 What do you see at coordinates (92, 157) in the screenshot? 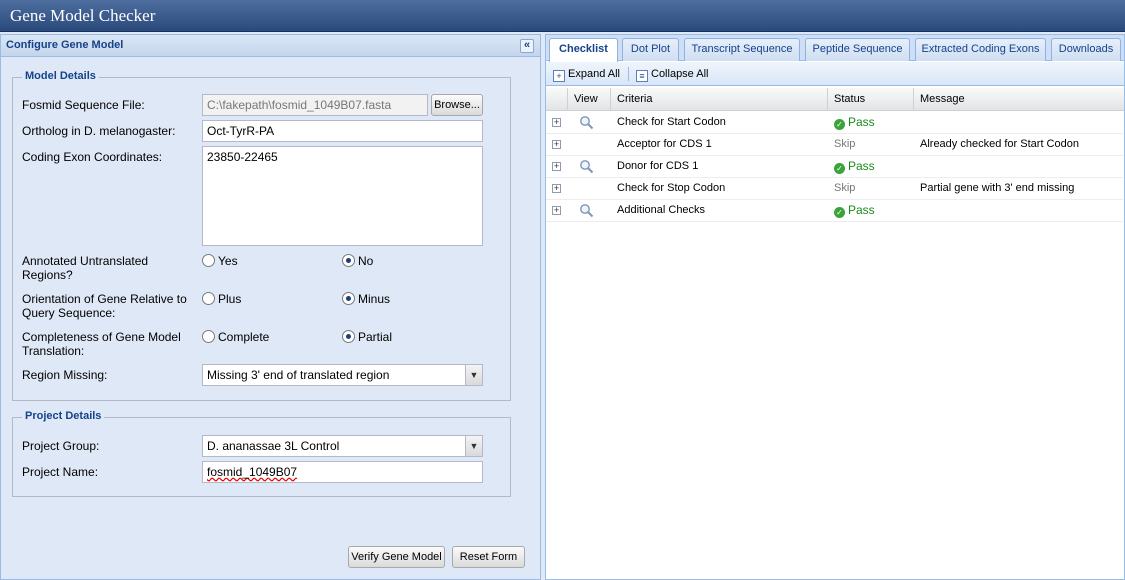
I see `coords-label: Coding Exon Coordinates:` at bounding box center [92, 157].